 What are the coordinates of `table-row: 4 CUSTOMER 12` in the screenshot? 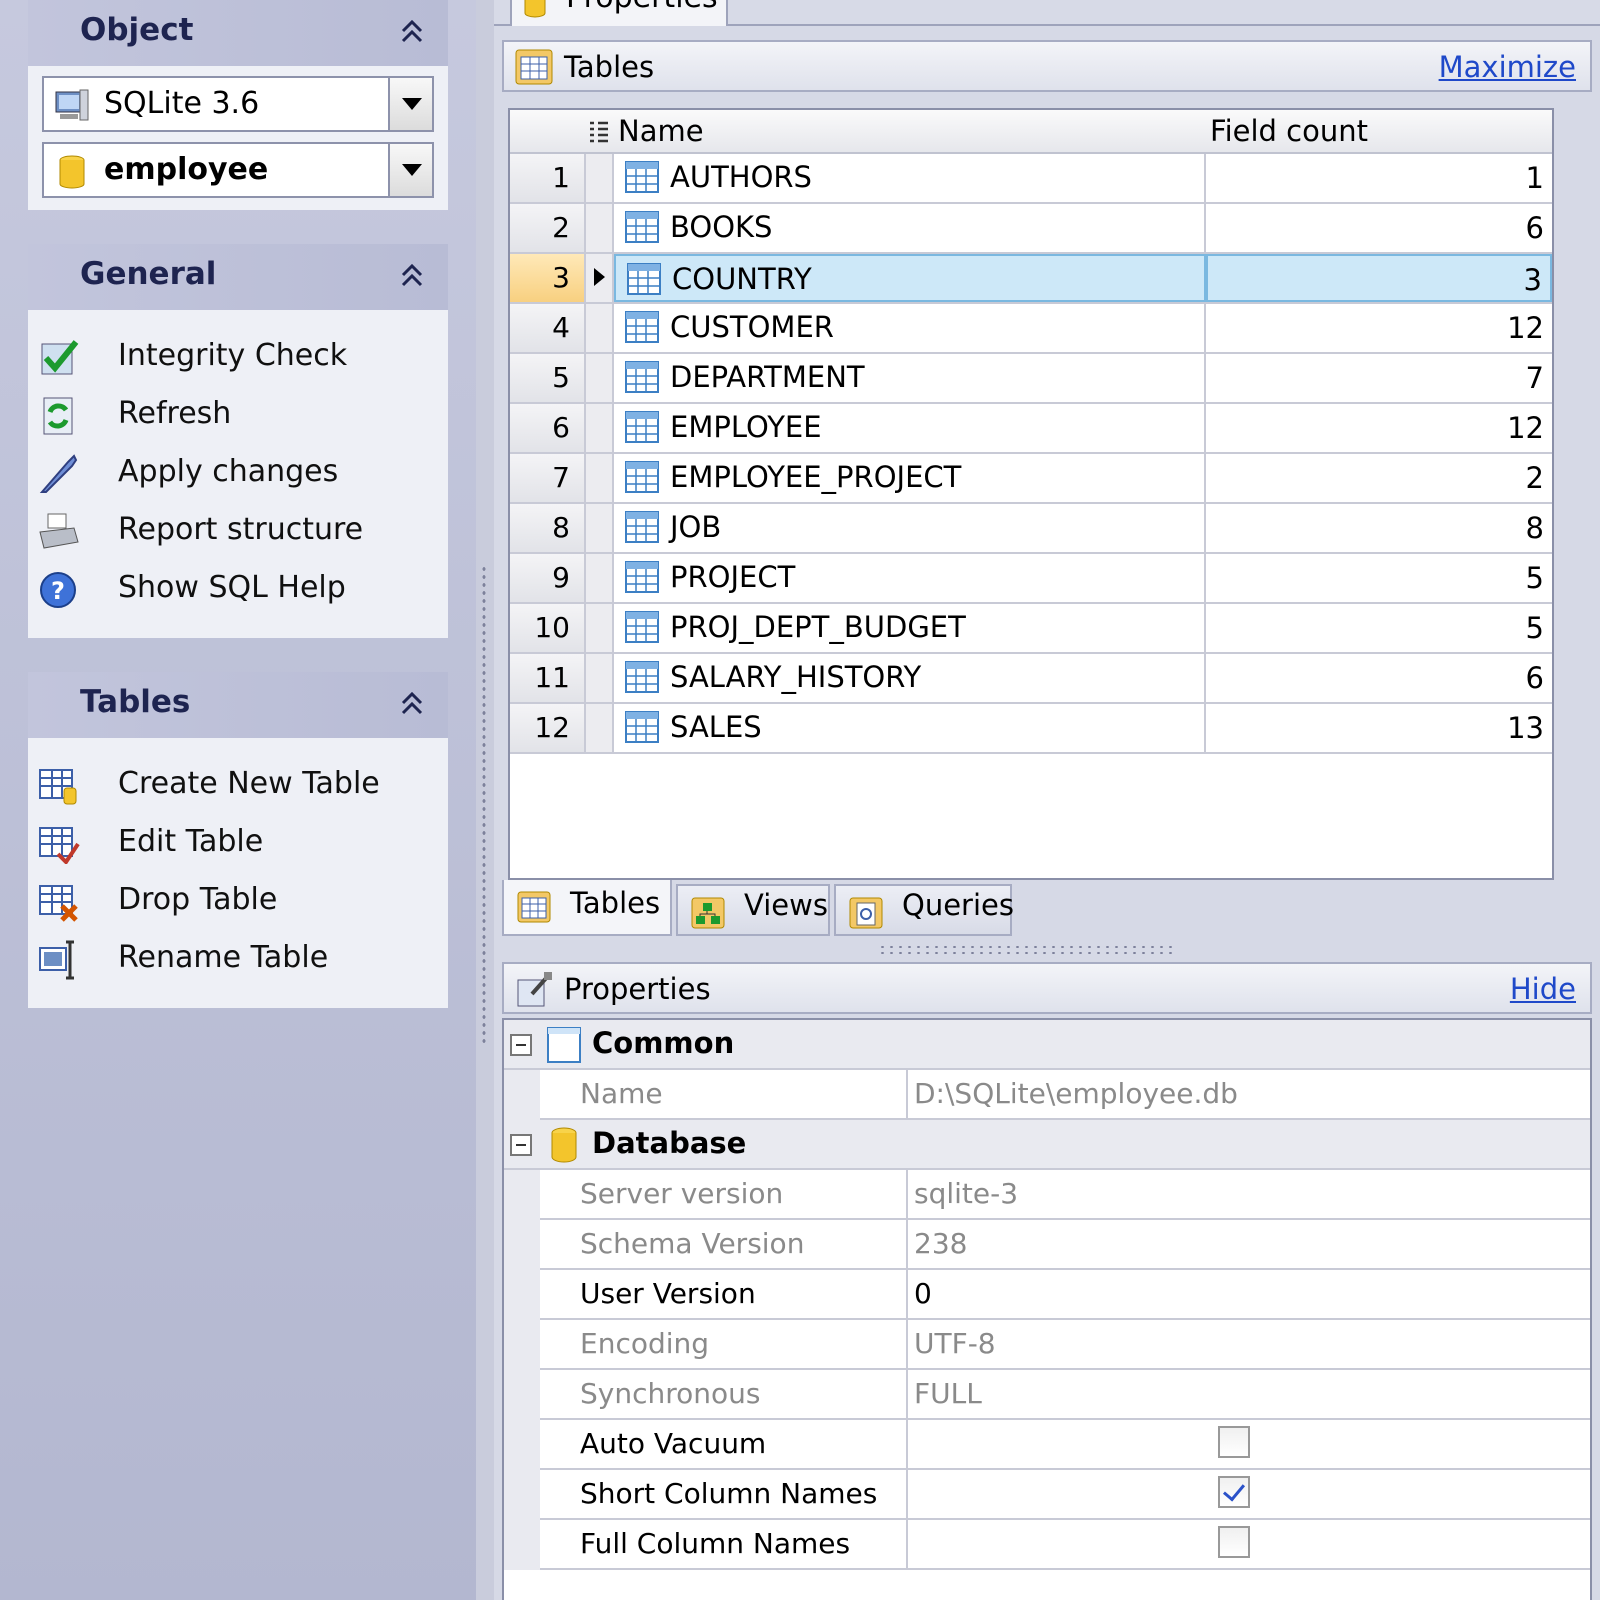 It's located at (1031, 329).